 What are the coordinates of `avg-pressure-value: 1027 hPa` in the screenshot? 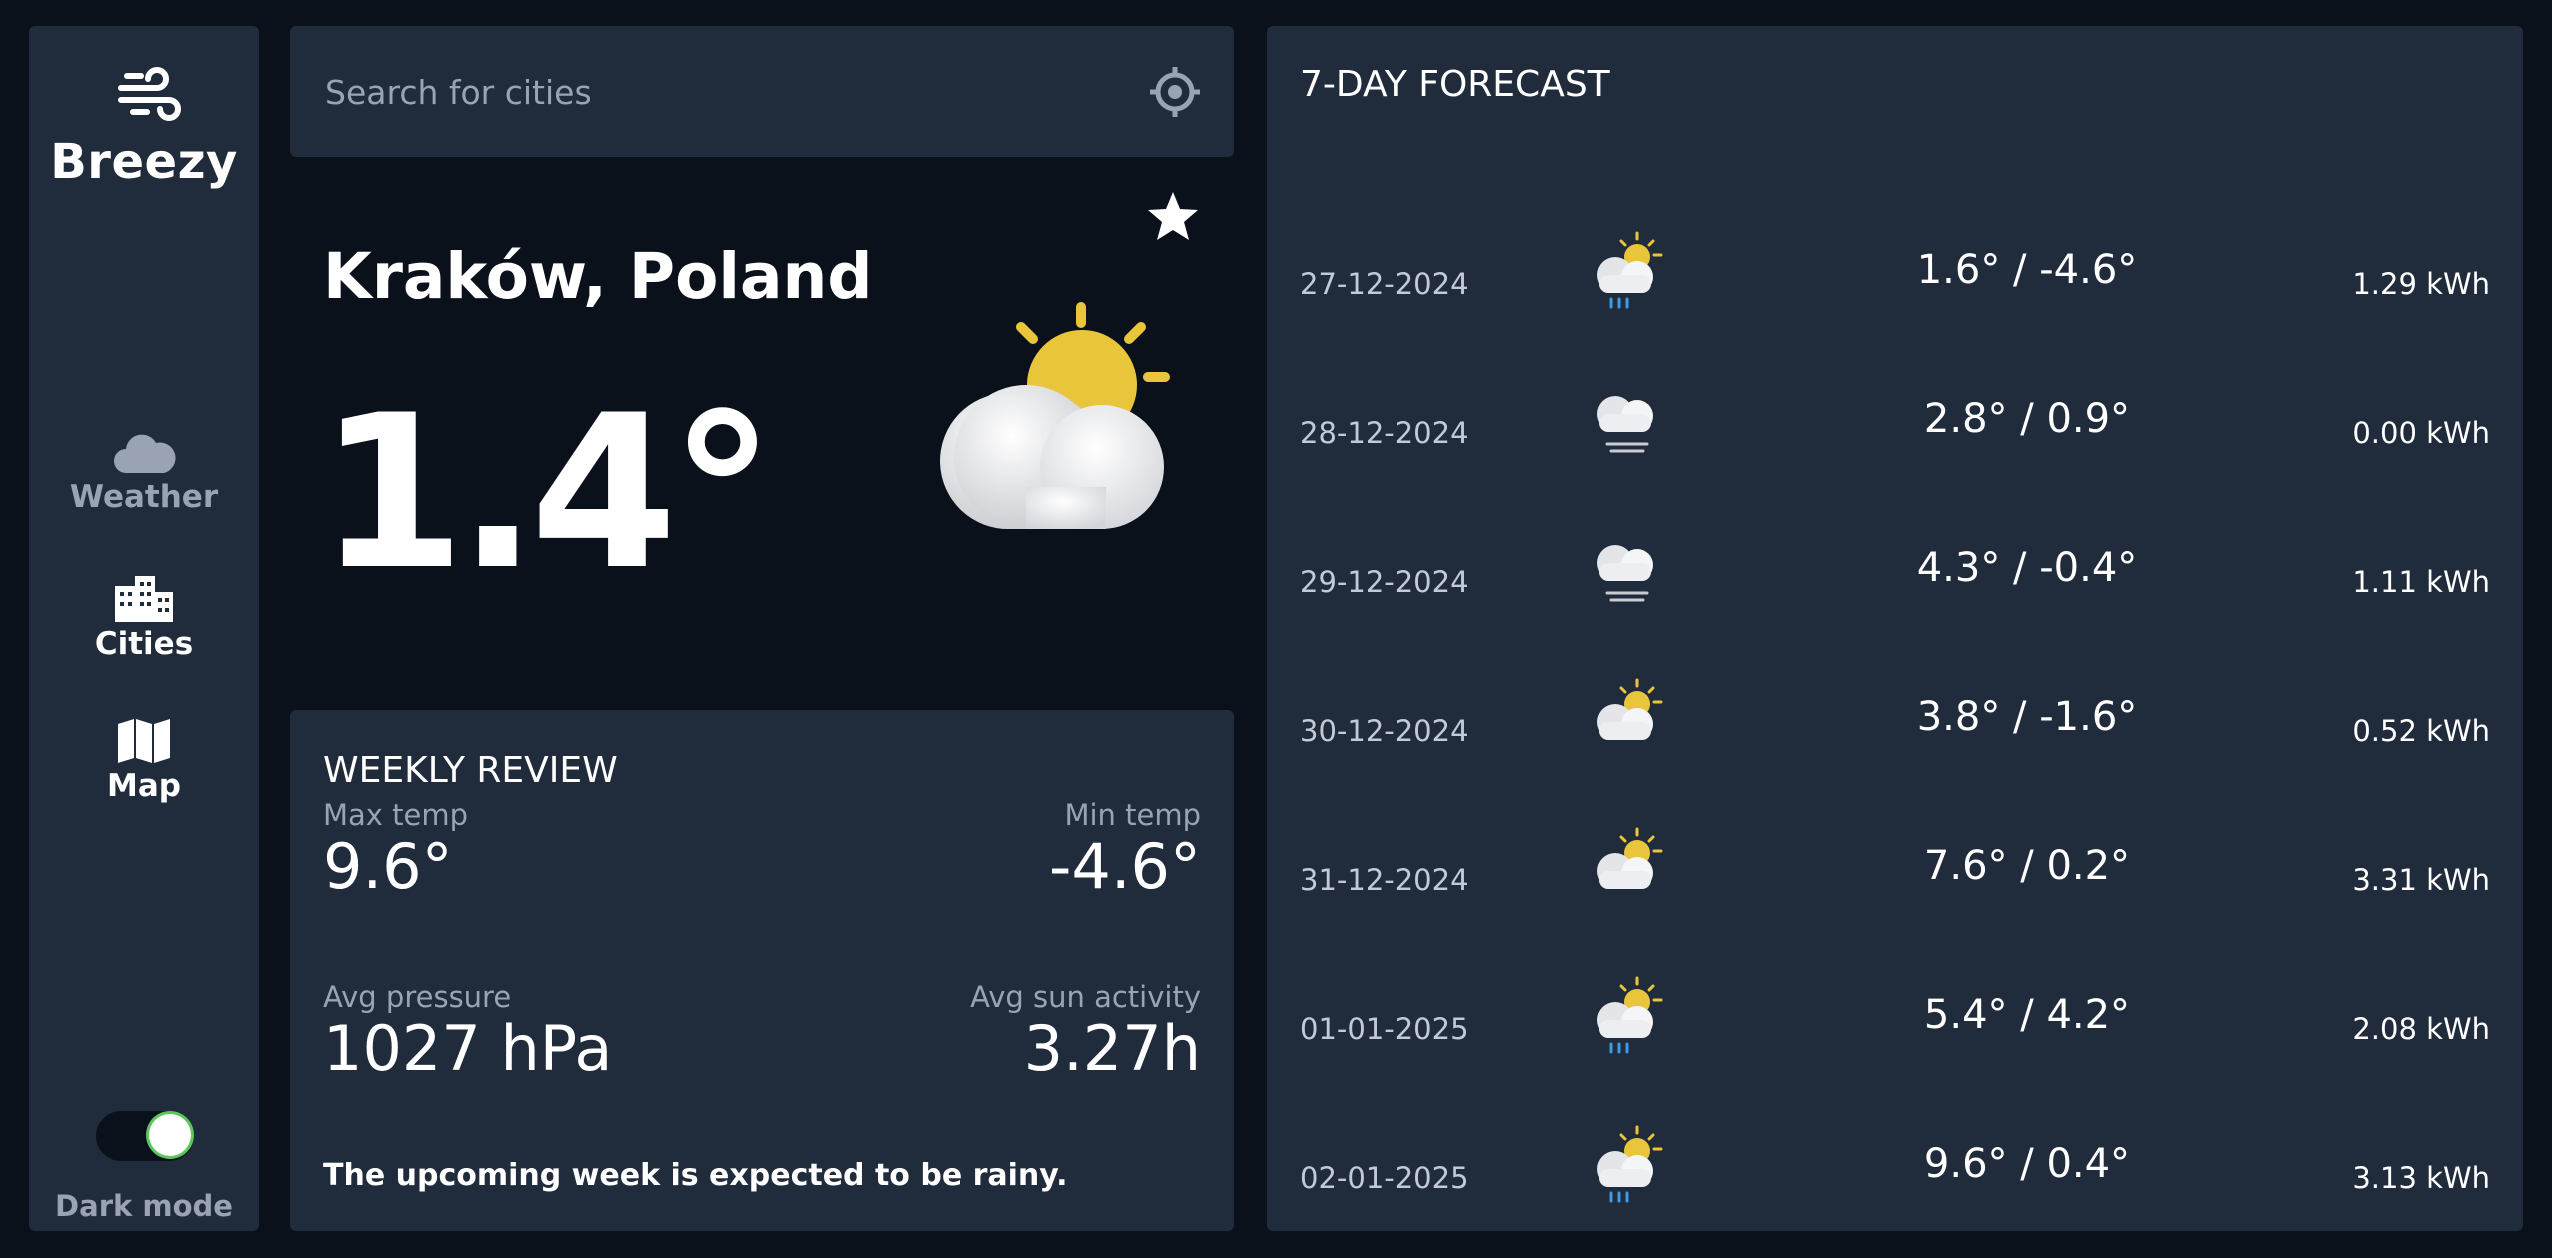 It's located at (468, 1048).